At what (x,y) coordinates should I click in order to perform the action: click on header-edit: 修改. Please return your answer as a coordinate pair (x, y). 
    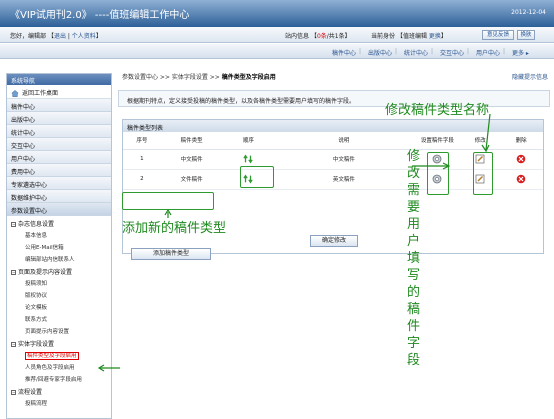
    Looking at the image, I should click on (480, 141).